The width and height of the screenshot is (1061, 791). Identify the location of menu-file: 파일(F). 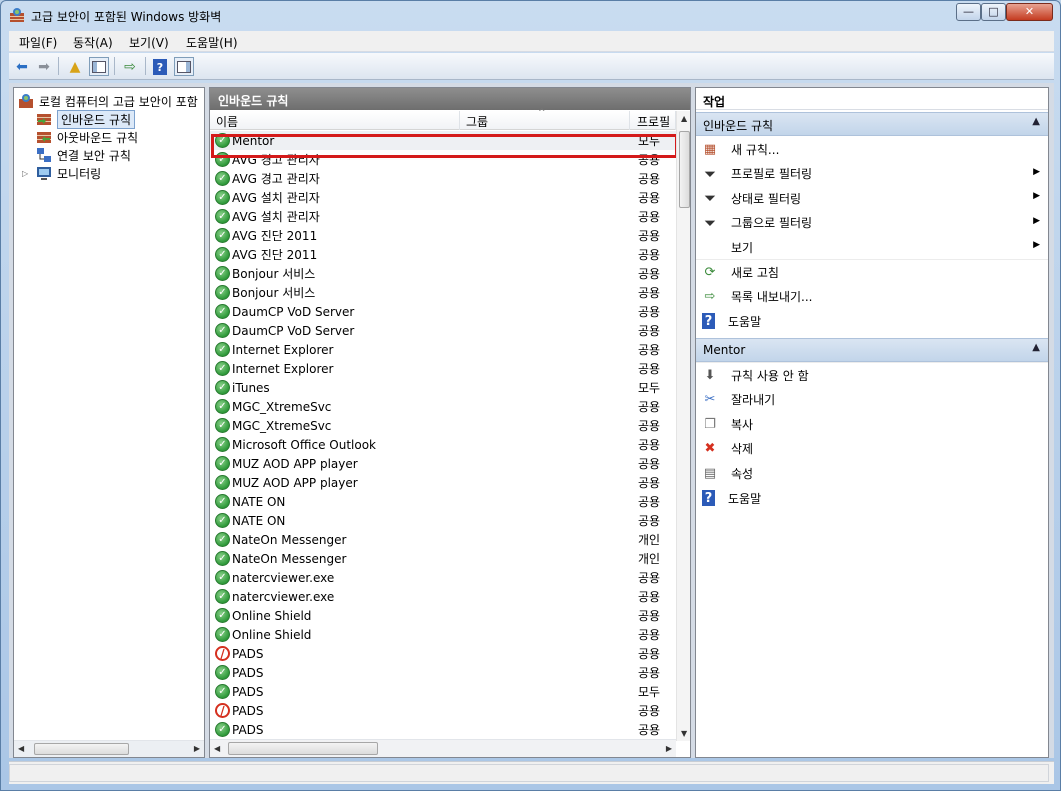
(38, 42).